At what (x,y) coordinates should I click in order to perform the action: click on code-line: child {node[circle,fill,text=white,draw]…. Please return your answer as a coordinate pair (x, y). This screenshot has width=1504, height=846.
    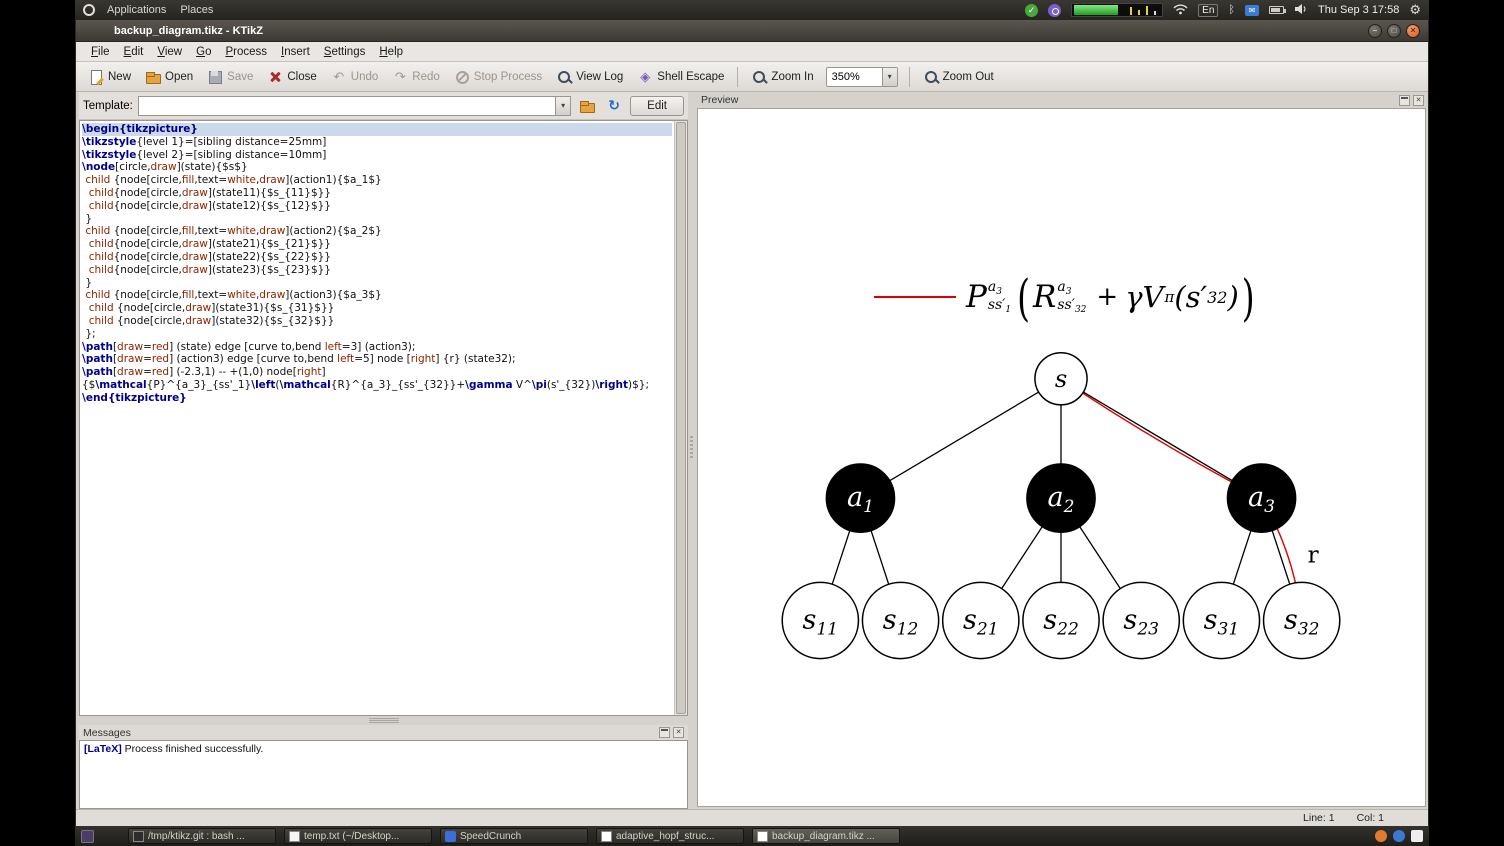
    Looking at the image, I should click on (233, 231).